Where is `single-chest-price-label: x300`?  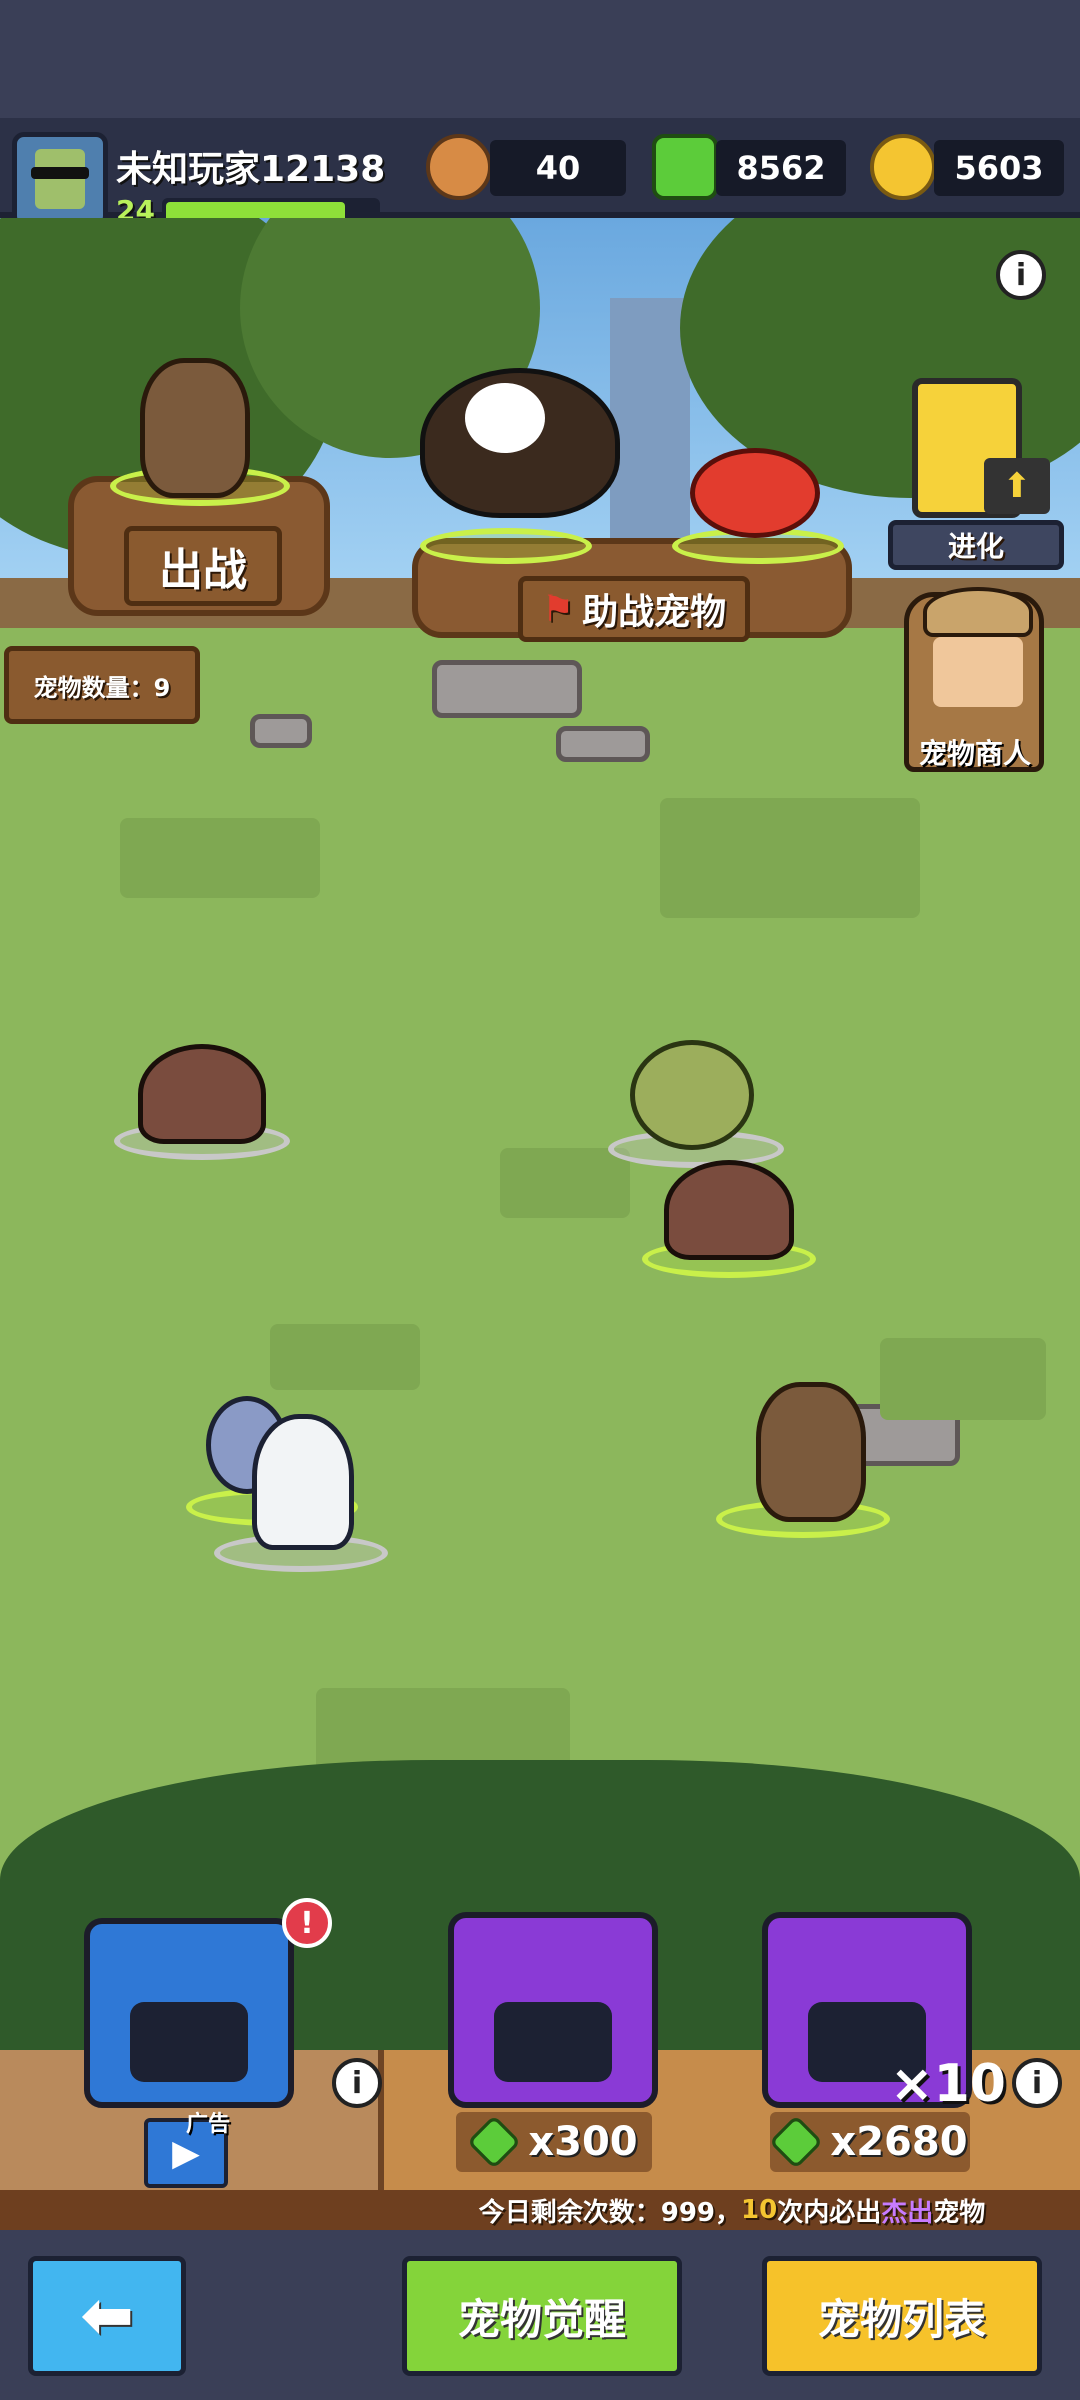 single-chest-price-label: x300 is located at coordinates (583, 2142).